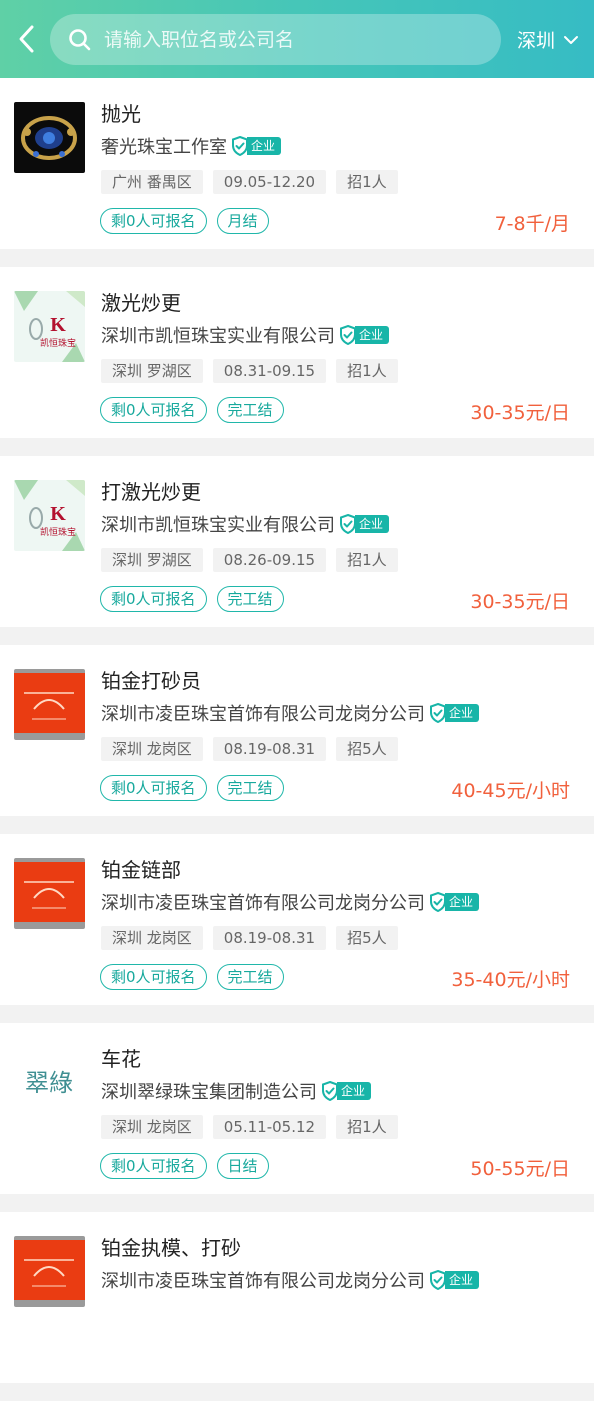 The height and width of the screenshot is (1401, 594). Describe the element at coordinates (520, 1169) in the screenshot. I see `salary: 50-55元/日` at that location.